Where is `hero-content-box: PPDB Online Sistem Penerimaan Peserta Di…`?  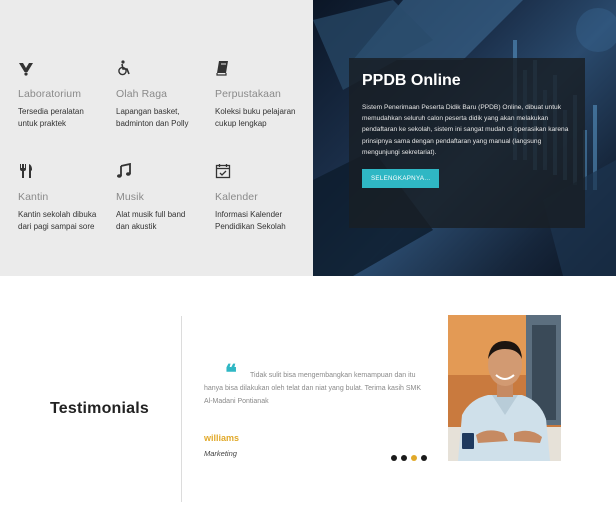
hero-content-box: PPDB Online Sistem Penerimaan Peserta Di… is located at coordinates (467, 143).